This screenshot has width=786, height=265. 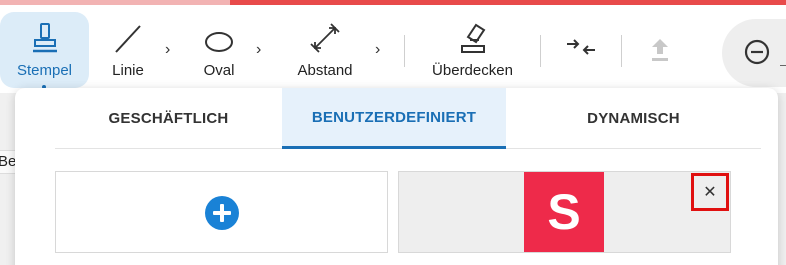 What do you see at coordinates (377, 50) in the screenshot?
I see `abstand-dropdown-chevron-icon: ›` at bounding box center [377, 50].